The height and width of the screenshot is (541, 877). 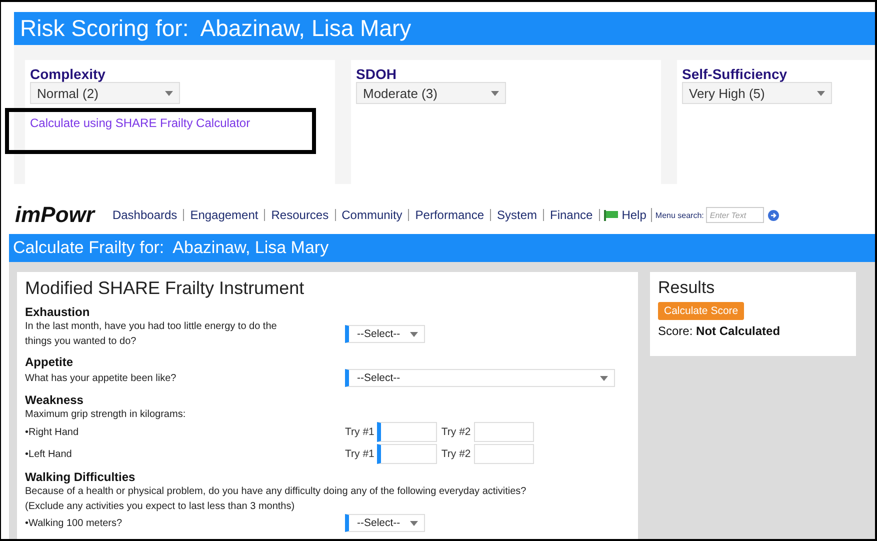 I want to click on section-note: Maximum grip strength in kilograms:, so click(x=106, y=415).